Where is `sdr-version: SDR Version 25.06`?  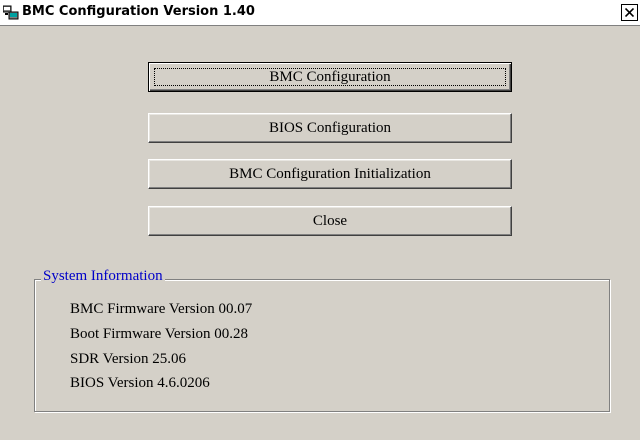 sdr-version: SDR Version 25.06 is located at coordinates (128, 359).